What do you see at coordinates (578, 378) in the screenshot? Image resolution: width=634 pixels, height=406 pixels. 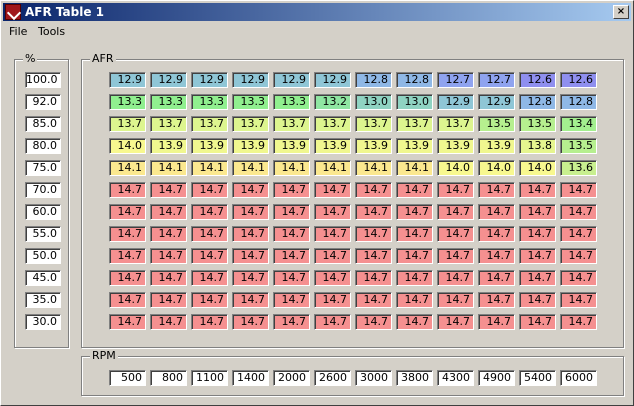 I see `rpm-field: 6000` at bounding box center [578, 378].